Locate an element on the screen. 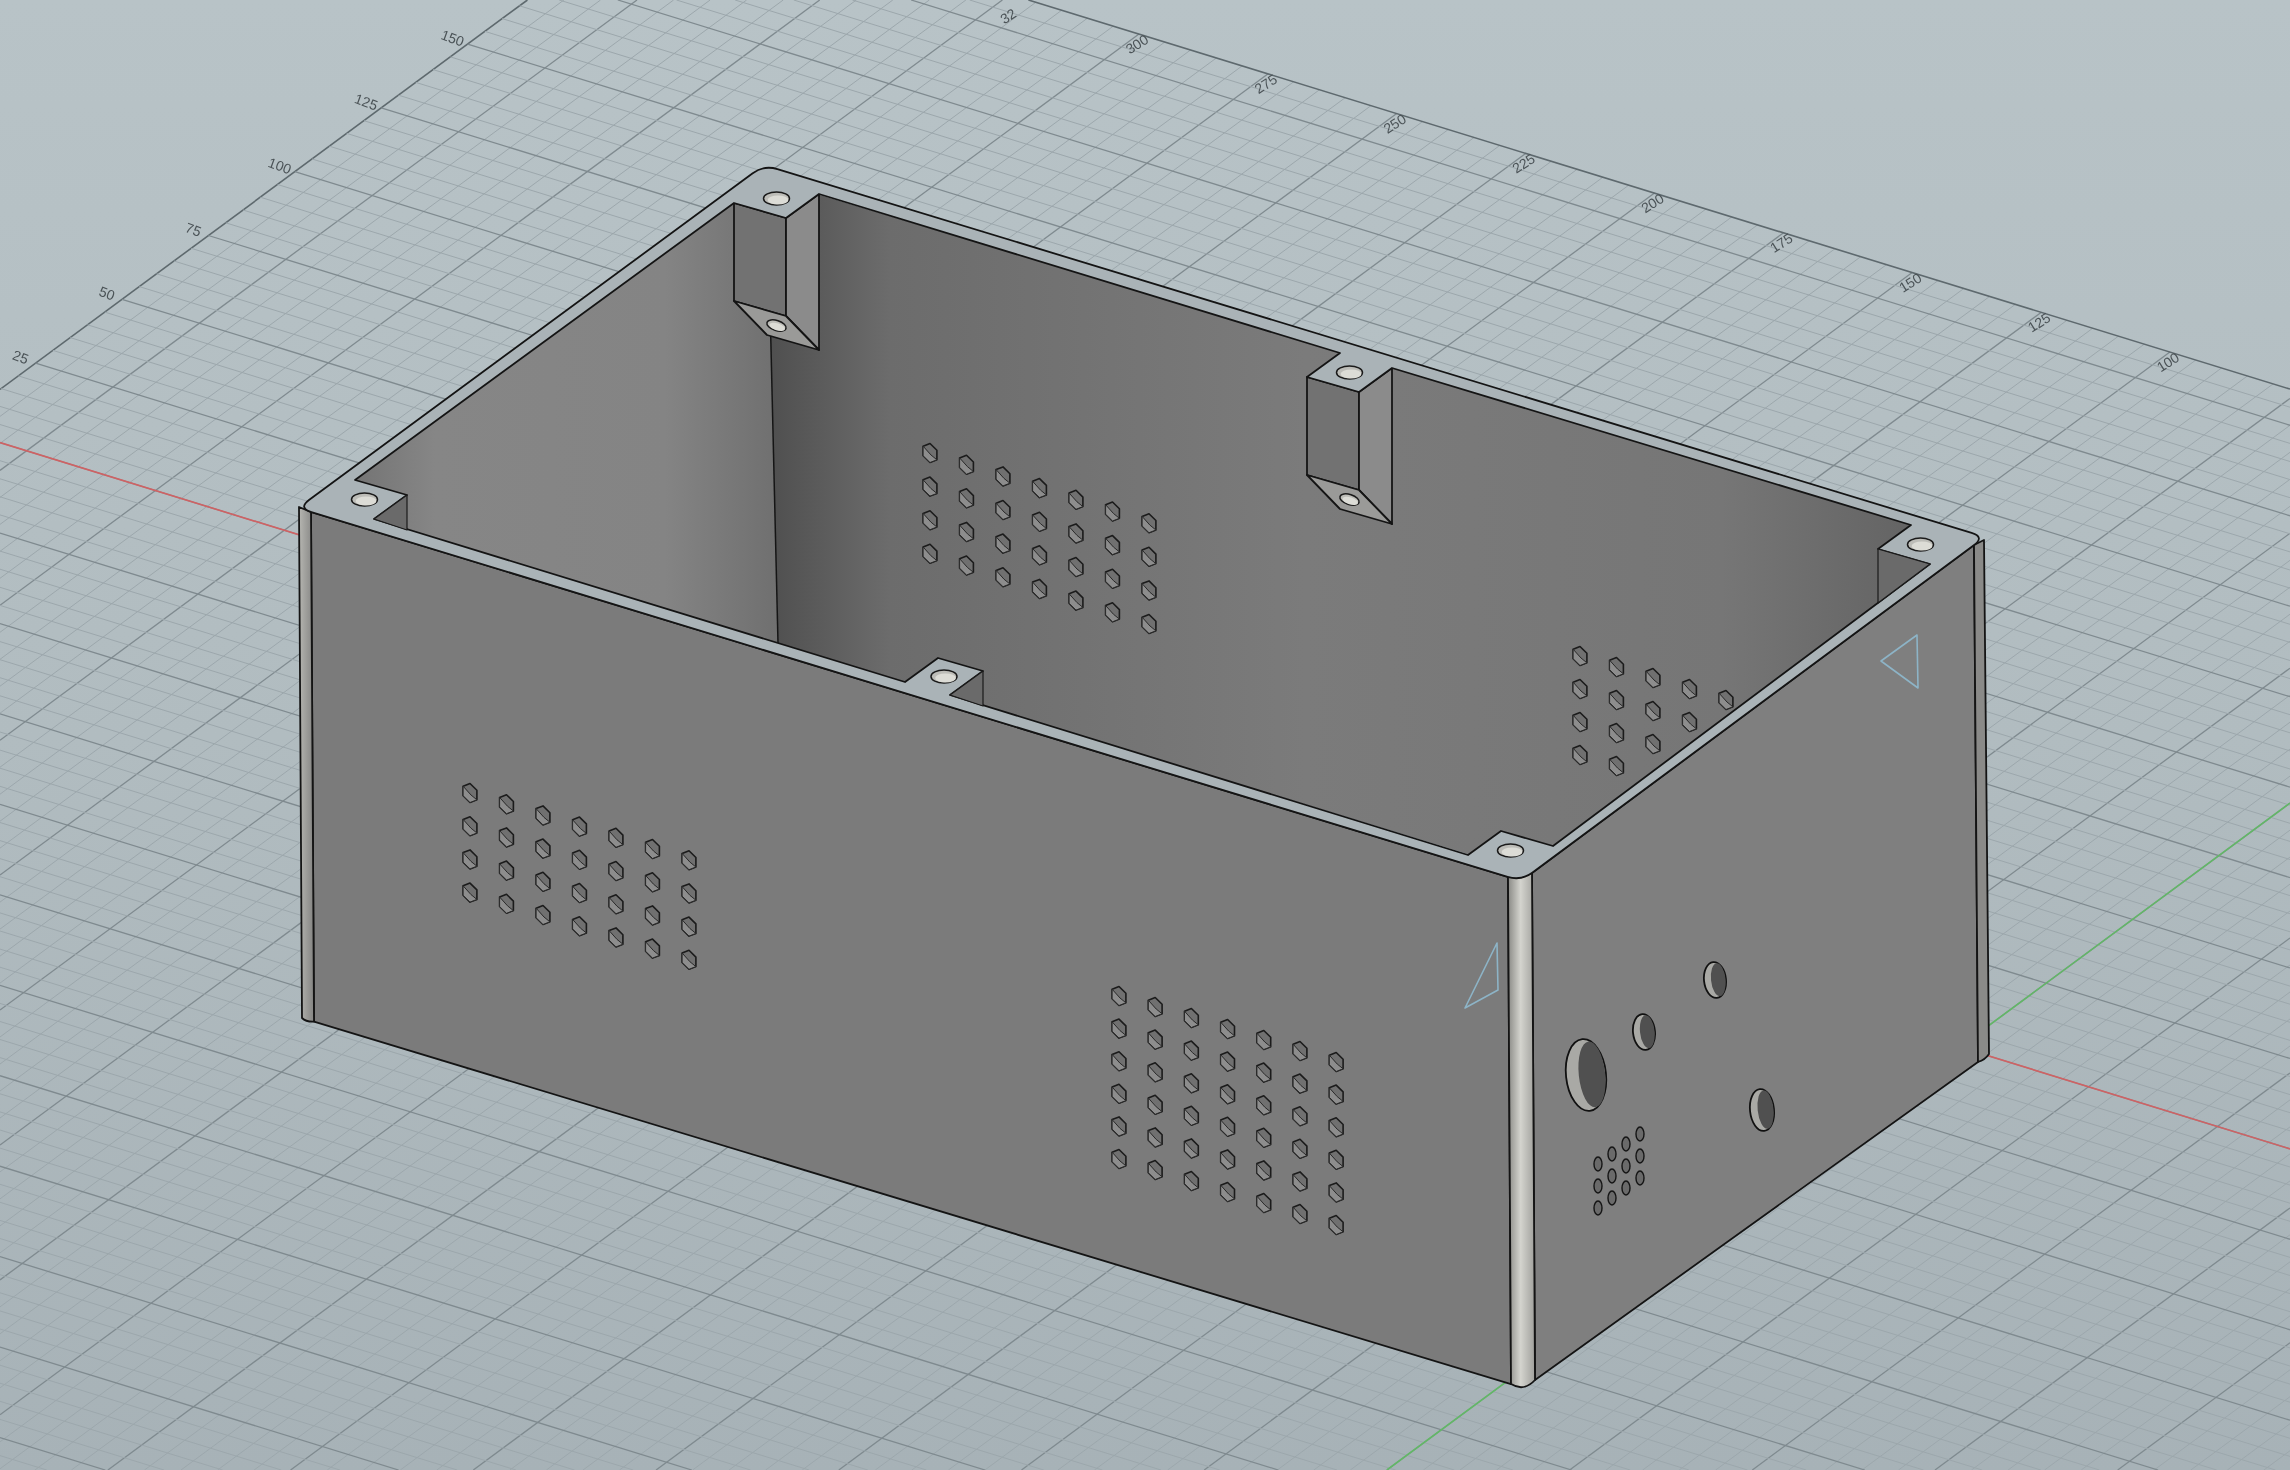 The height and width of the screenshot is (1470, 2290). ruler-label: 75 is located at coordinates (193, 229).